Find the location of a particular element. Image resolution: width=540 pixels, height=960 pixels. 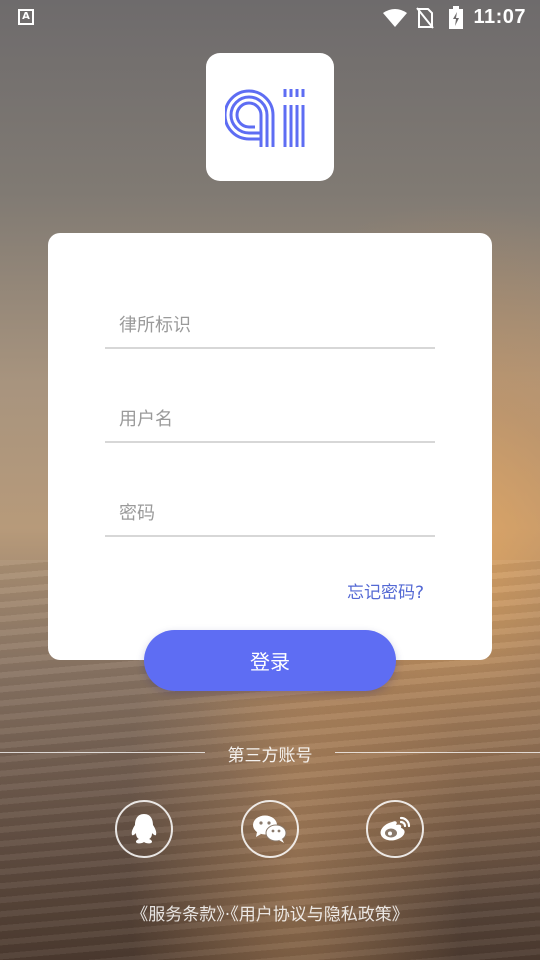

a-icon: A is located at coordinates (26, 17).